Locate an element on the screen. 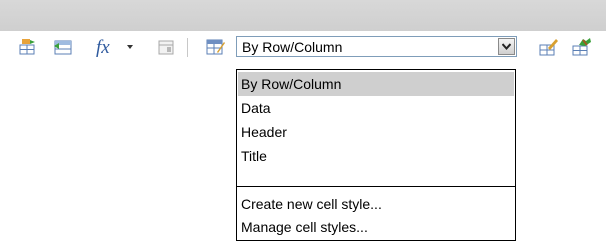 Image resolution: width=606 pixels, height=241 pixels. chevron-down-icon is located at coordinates (506, 46).